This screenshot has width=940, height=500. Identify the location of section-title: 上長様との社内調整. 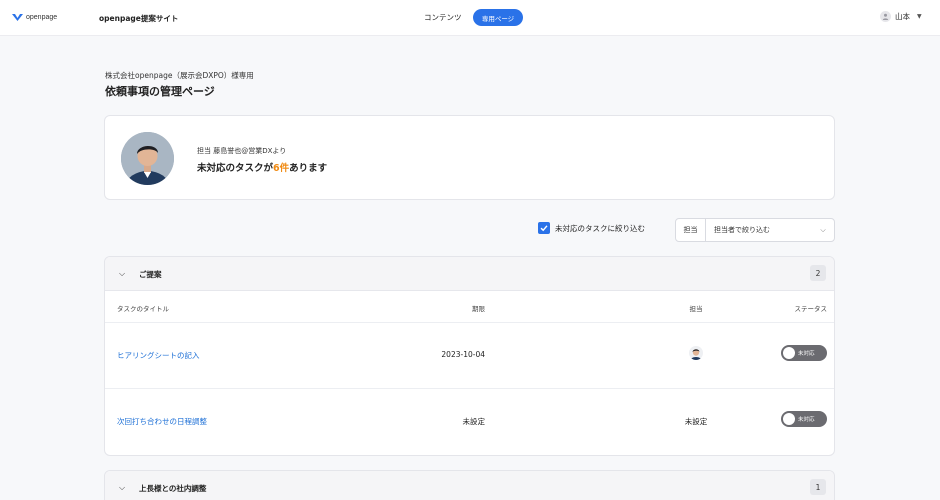
(173, 488).